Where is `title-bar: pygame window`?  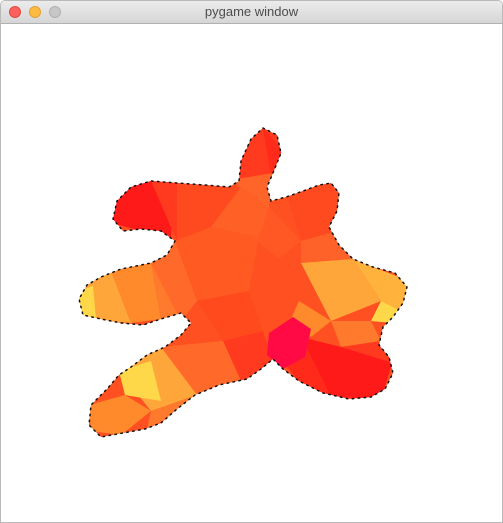 title-bar: pygame window is located at coordinates (251, 12).